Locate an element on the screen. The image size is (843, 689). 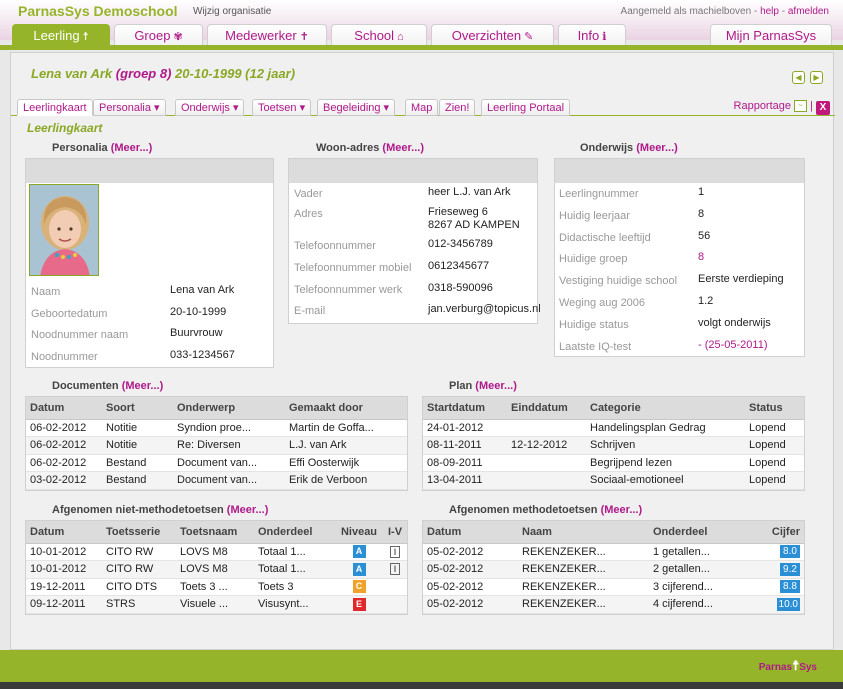
tab-school: School ⌂ is located at coordinates (379, 35).